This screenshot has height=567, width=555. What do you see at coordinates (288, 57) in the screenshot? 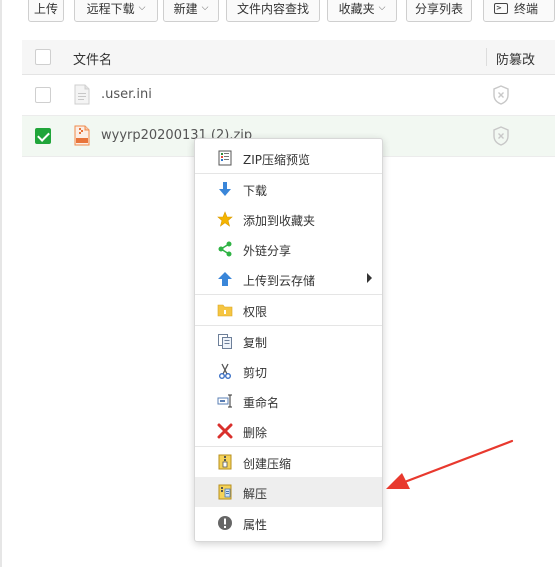
I see `table-header: 文件名 防篡改` at bounding box center [288, 57].